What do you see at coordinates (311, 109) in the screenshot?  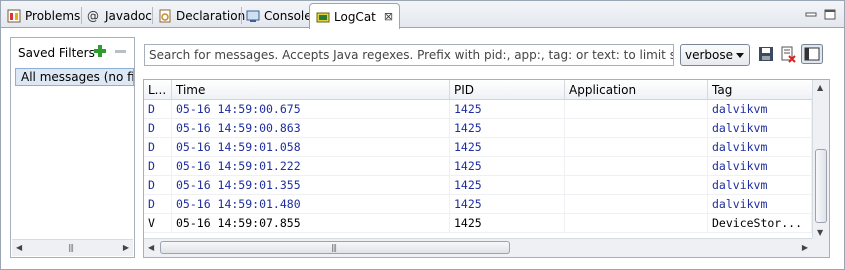 I see `cell-time: 05-16 14:59:00.675` at bounding box center [311, 109].